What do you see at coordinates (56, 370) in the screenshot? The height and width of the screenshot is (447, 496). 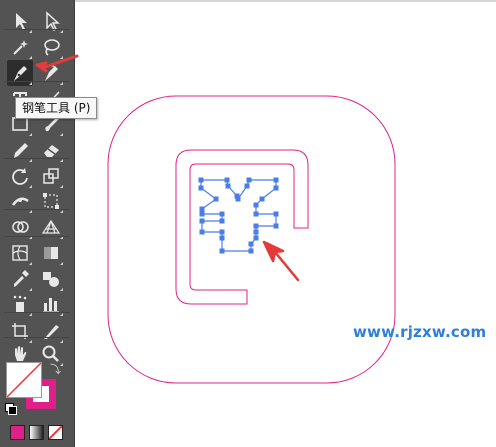 I see `swap-fill-stroke-icon: ⤵` at bounding box center [56, 370].